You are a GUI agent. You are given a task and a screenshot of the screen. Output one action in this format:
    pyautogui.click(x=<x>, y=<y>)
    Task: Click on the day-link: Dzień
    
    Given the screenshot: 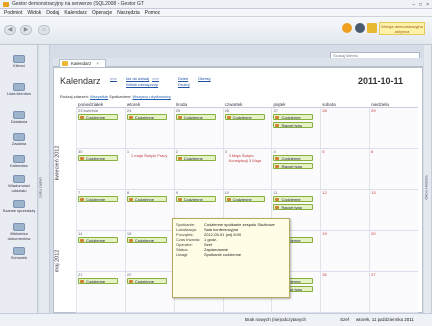 What is the action you would take?
    pyautogui.click(x=183, y=78)
    